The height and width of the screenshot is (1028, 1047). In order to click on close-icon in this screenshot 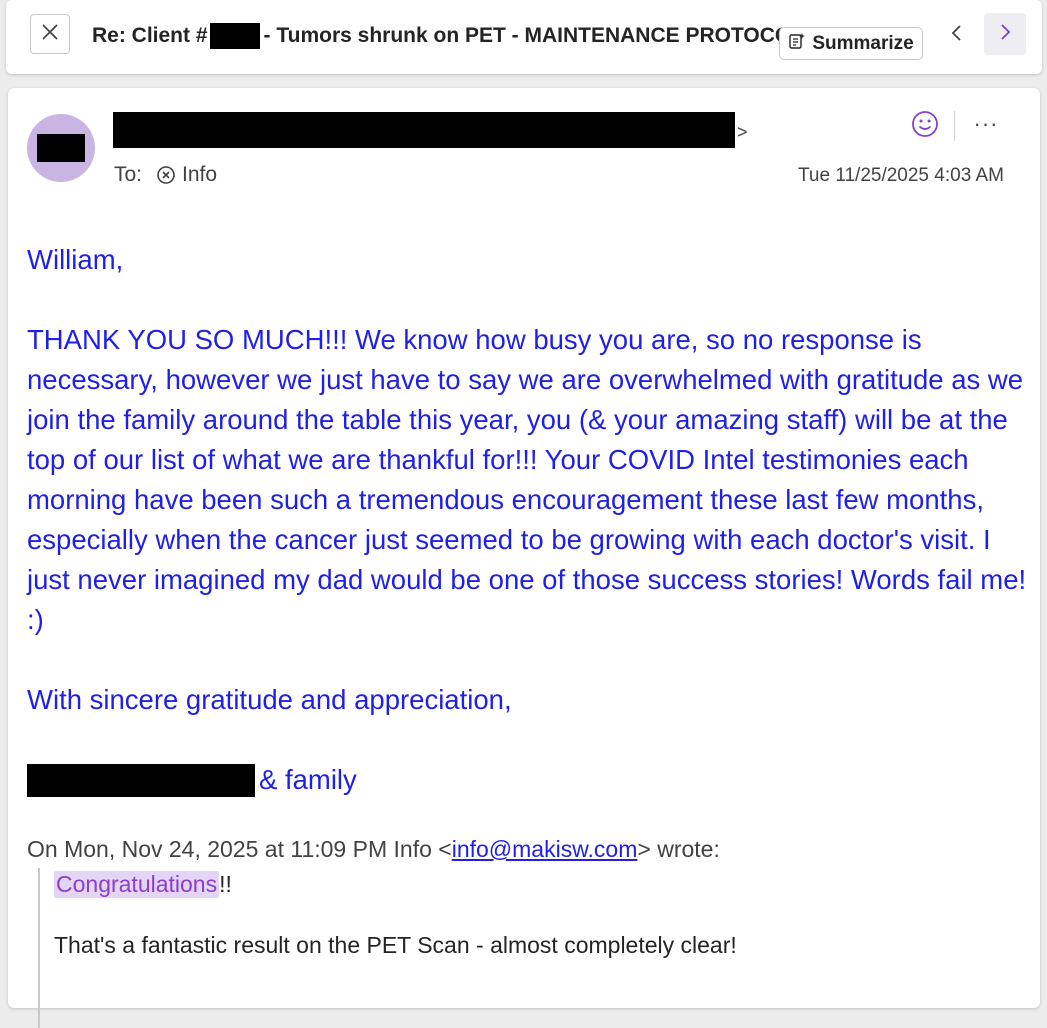, I will do `click(50, 34)`.